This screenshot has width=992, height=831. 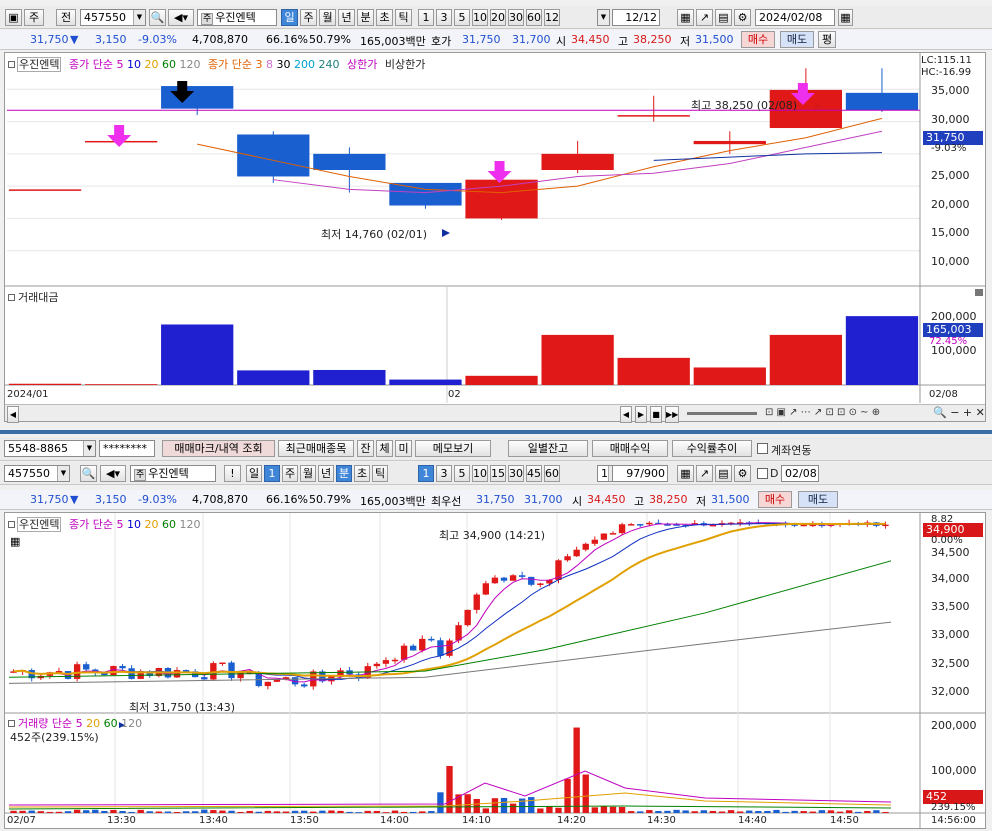 I want to click on daily-balance-button: 일별잔고, so click(x=548, y=448).